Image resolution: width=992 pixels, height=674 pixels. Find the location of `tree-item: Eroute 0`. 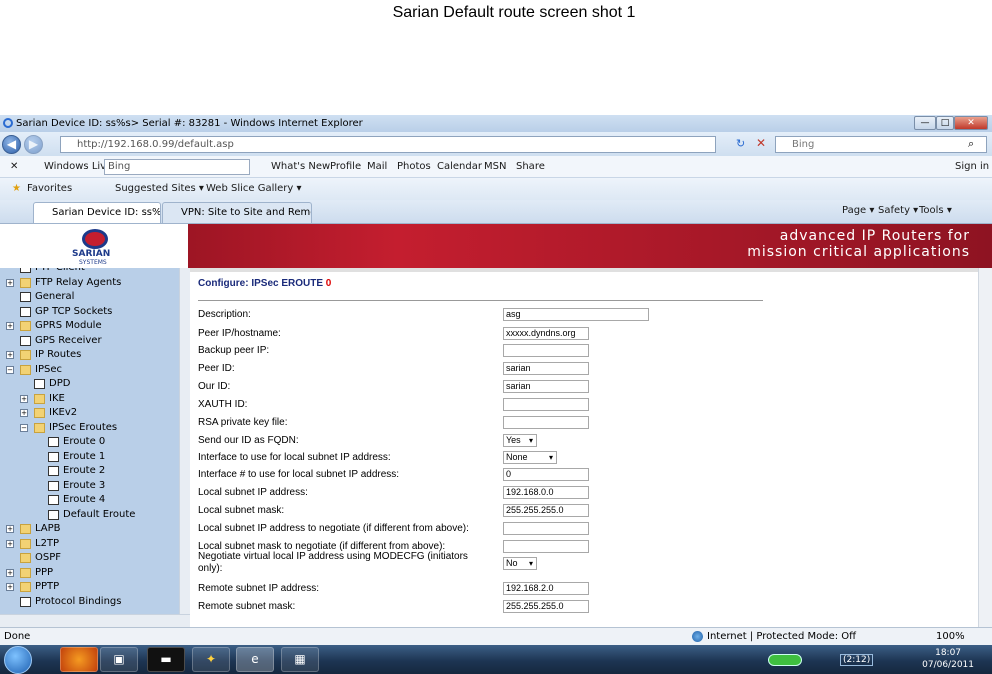

tree-item: Eroute 0 is located at coordinates (89, 442).